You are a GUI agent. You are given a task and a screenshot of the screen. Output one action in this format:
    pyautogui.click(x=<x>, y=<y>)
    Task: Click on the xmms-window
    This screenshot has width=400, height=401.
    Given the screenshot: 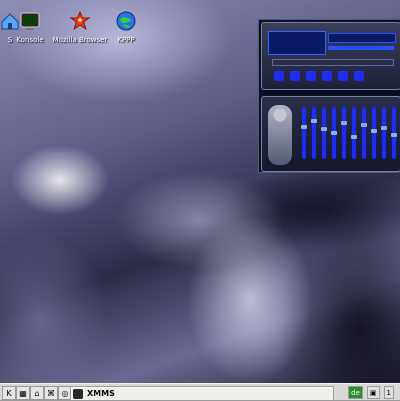 What is the action you would take?
    pyautogui.click(x=329, y=96)
    